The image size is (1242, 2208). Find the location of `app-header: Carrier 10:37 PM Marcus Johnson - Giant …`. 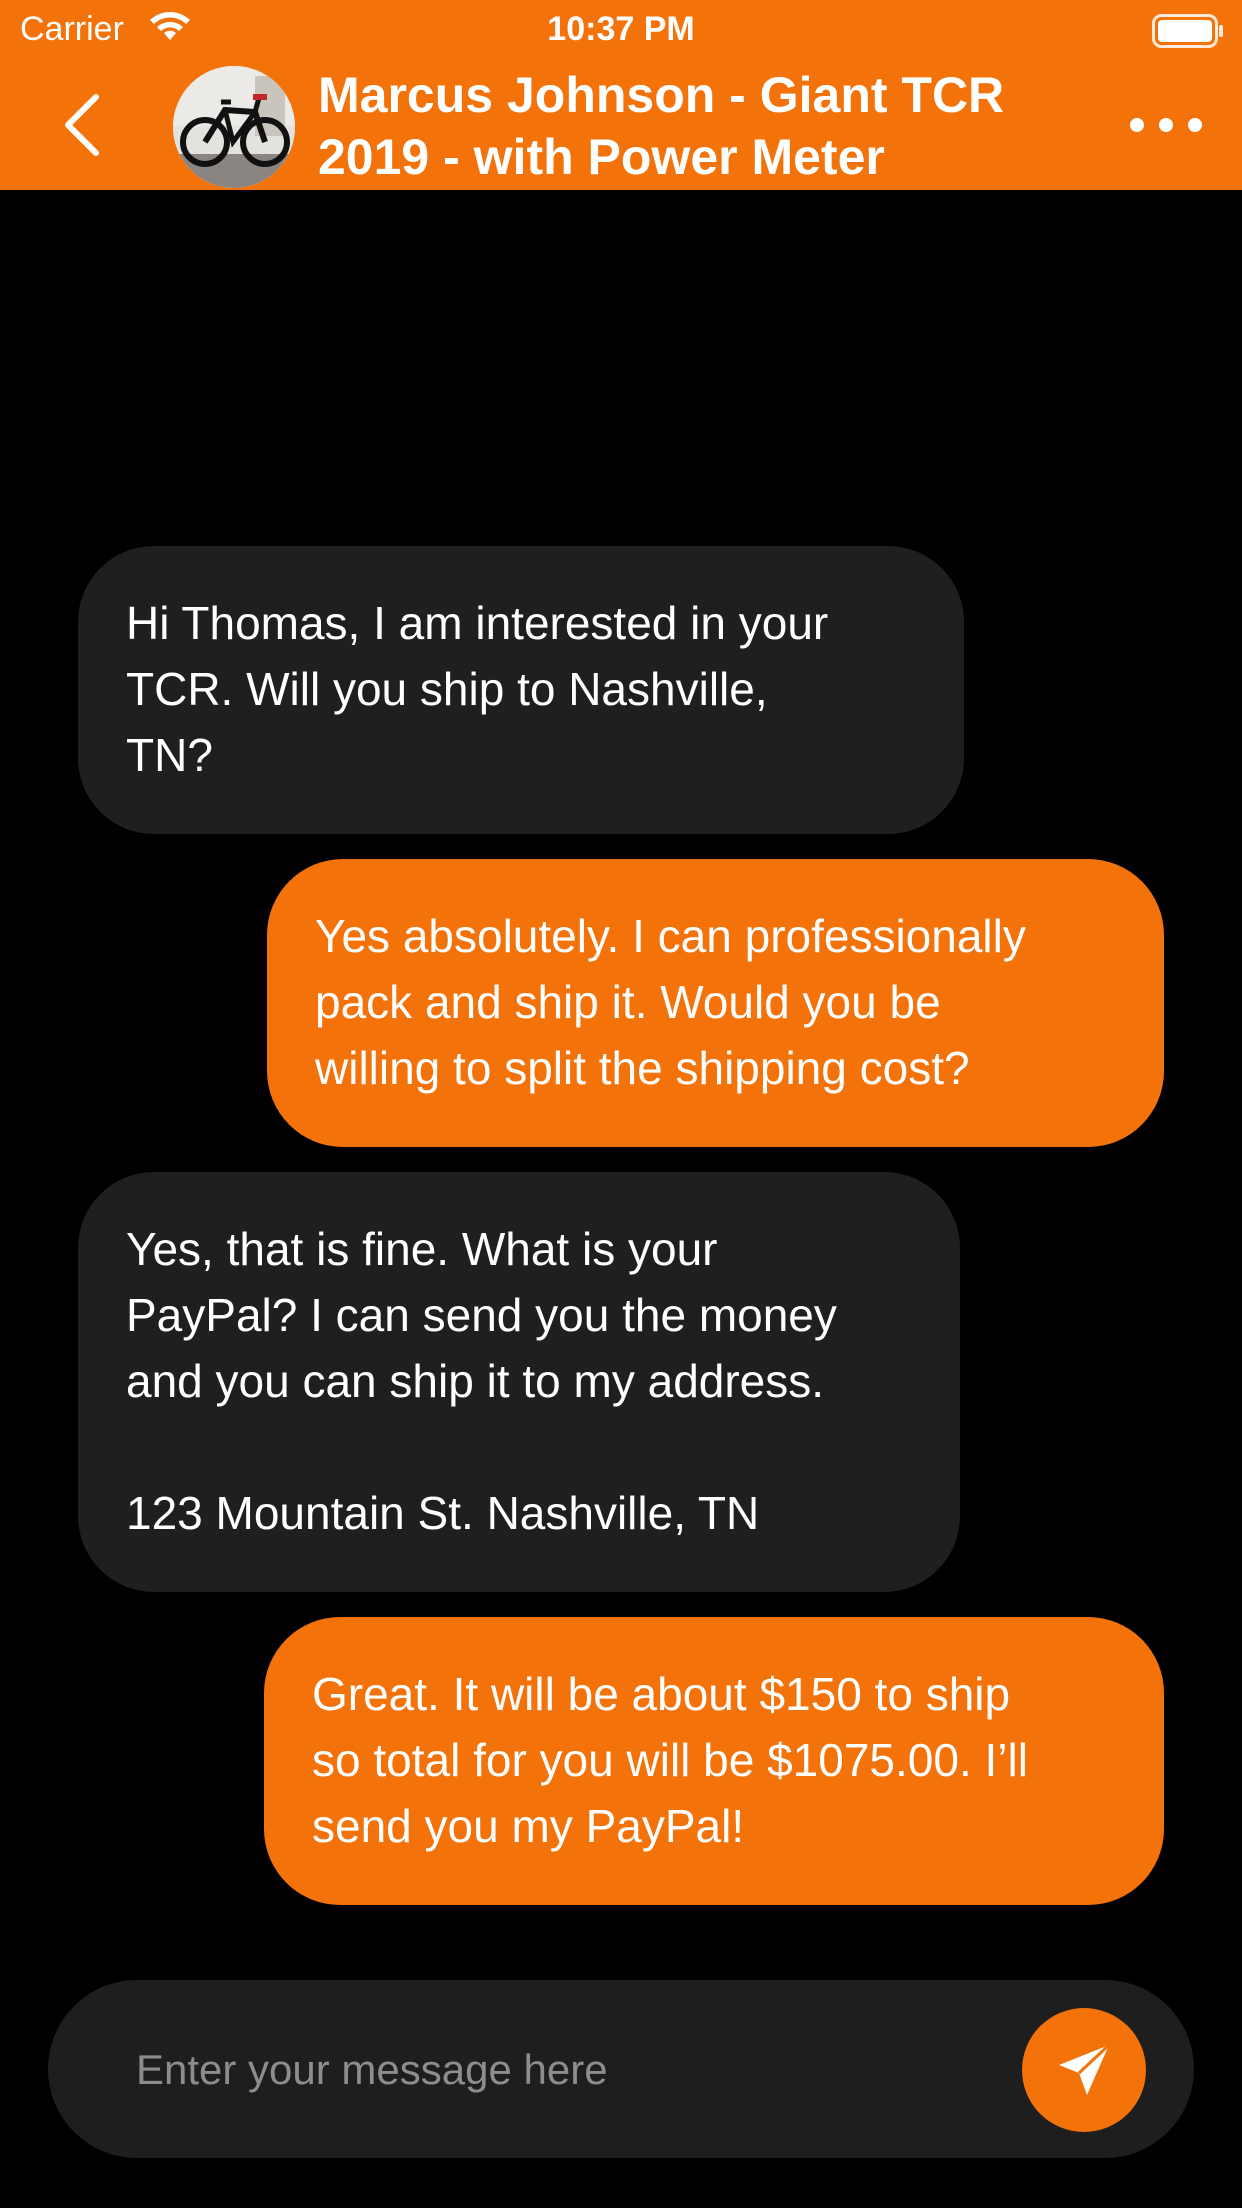

app-header: Carrier 10:37 PM Marcus Johnson - Giant … is located at coordinates (621, 95).